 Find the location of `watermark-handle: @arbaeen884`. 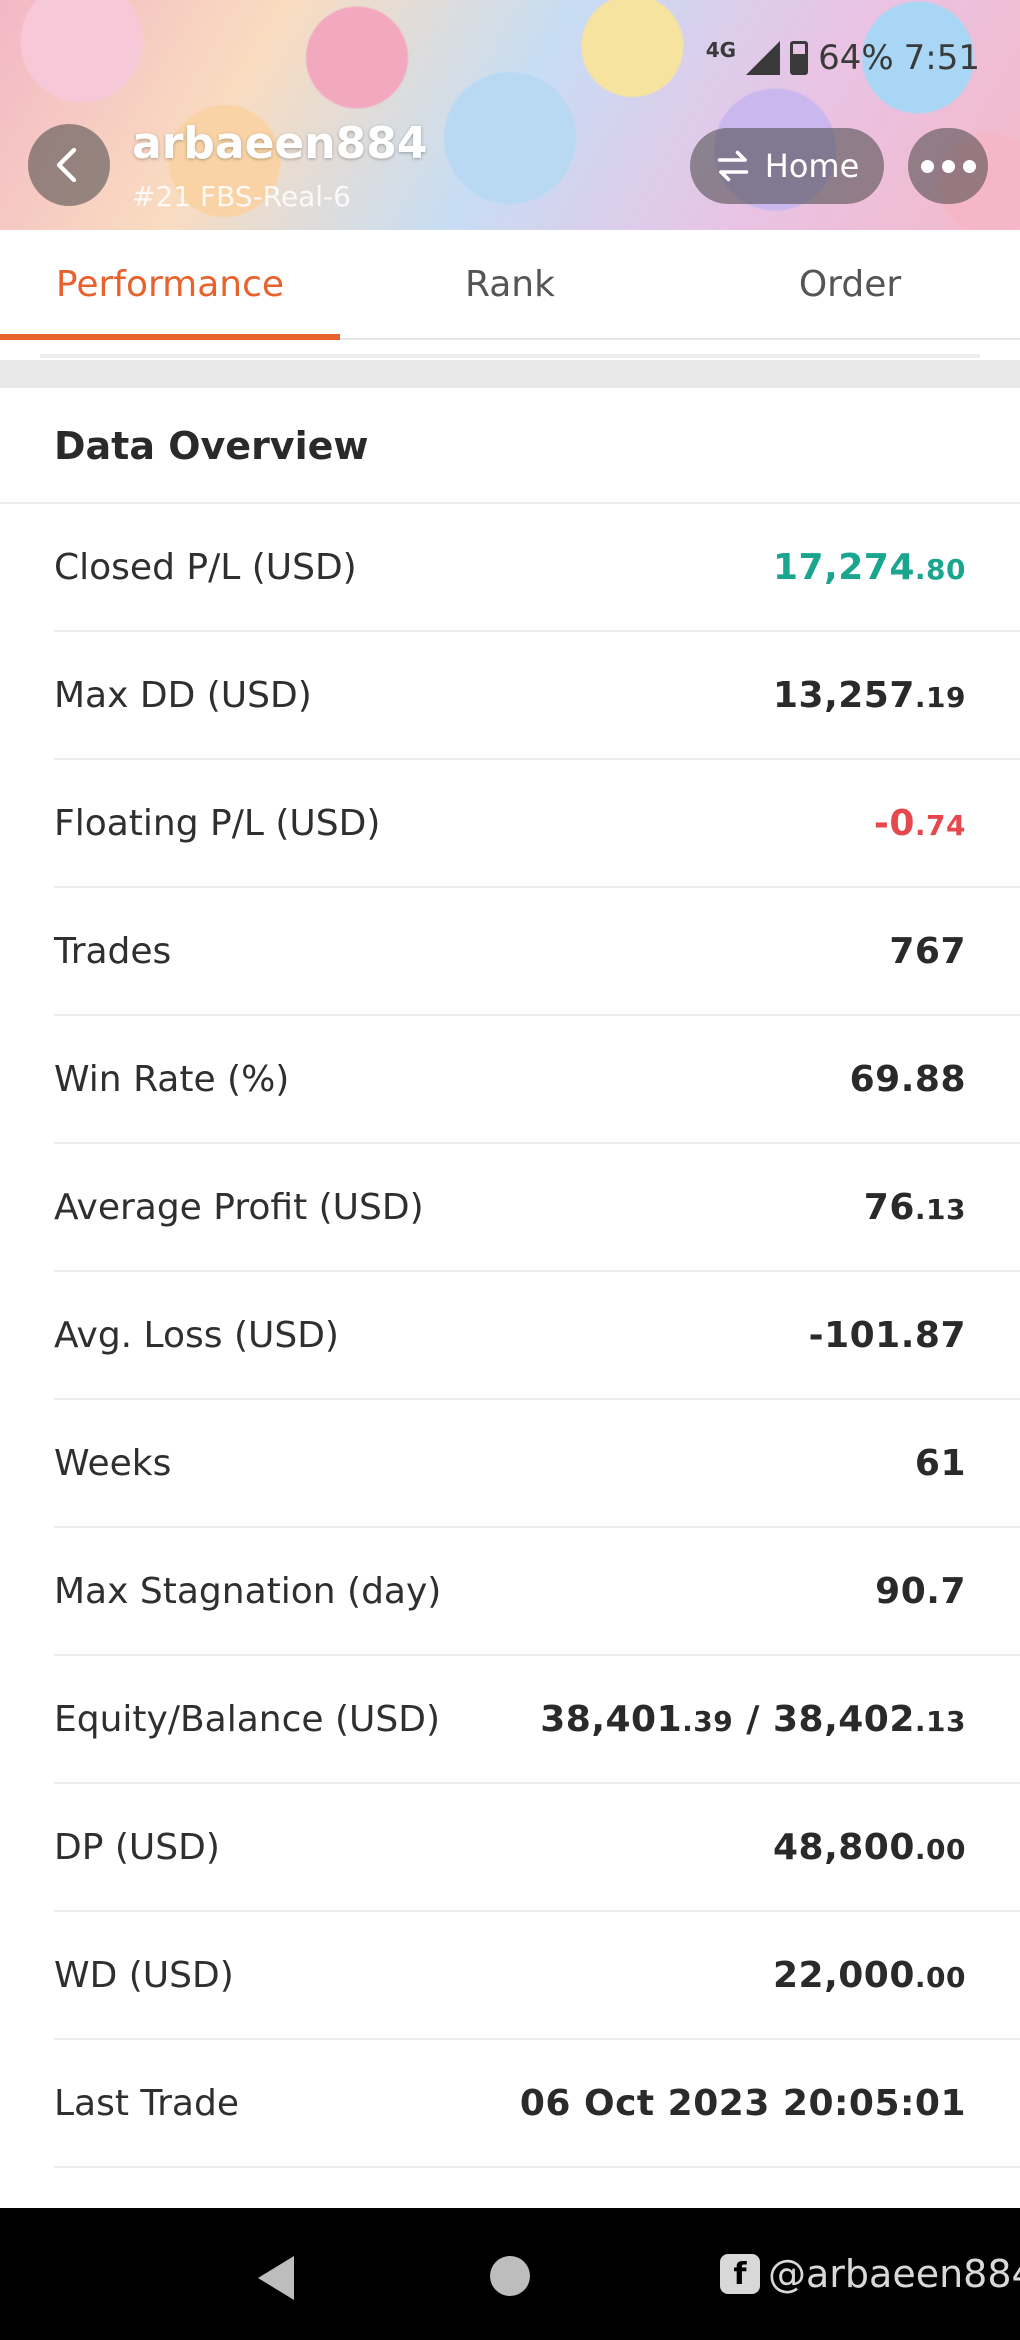

watermark-handle: @arbaeen884 is located at coordinates (894, 2274).